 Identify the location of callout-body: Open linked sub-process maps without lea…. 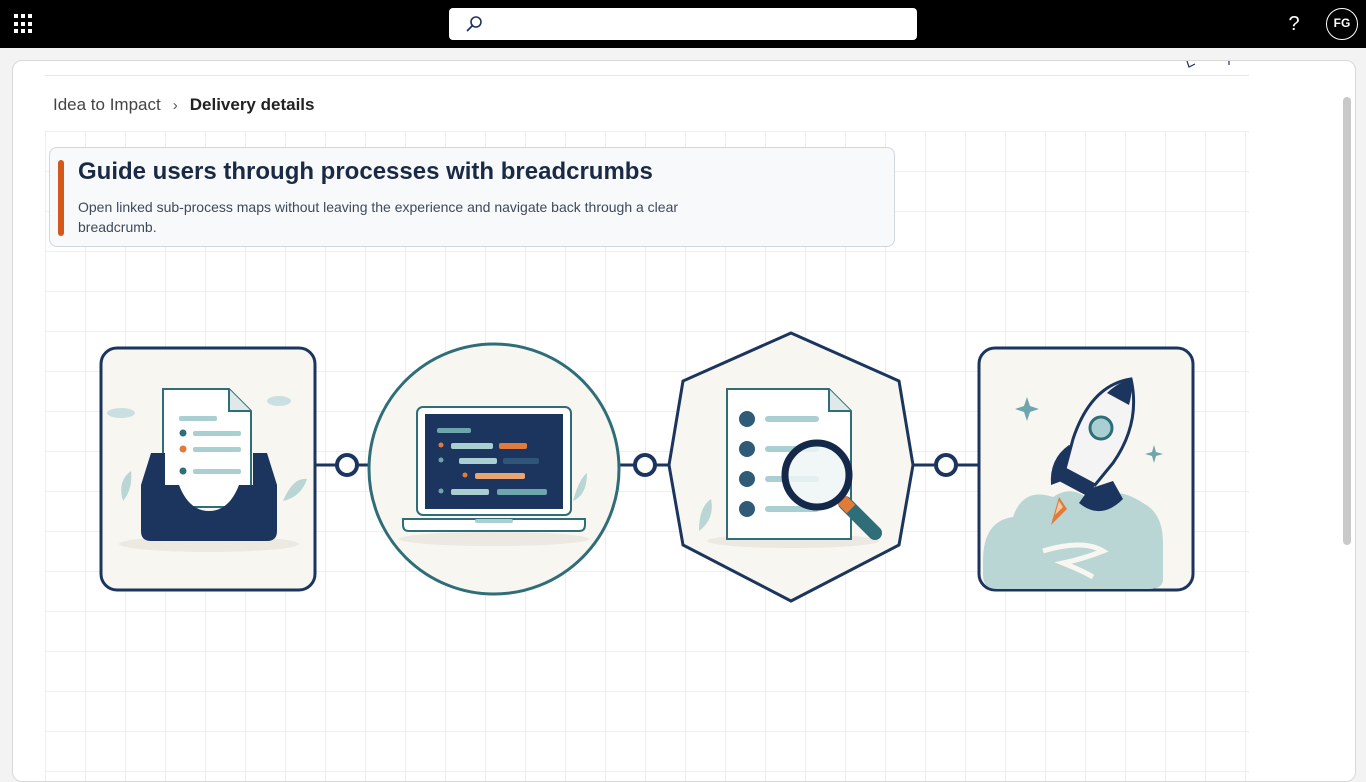
(378, 217).